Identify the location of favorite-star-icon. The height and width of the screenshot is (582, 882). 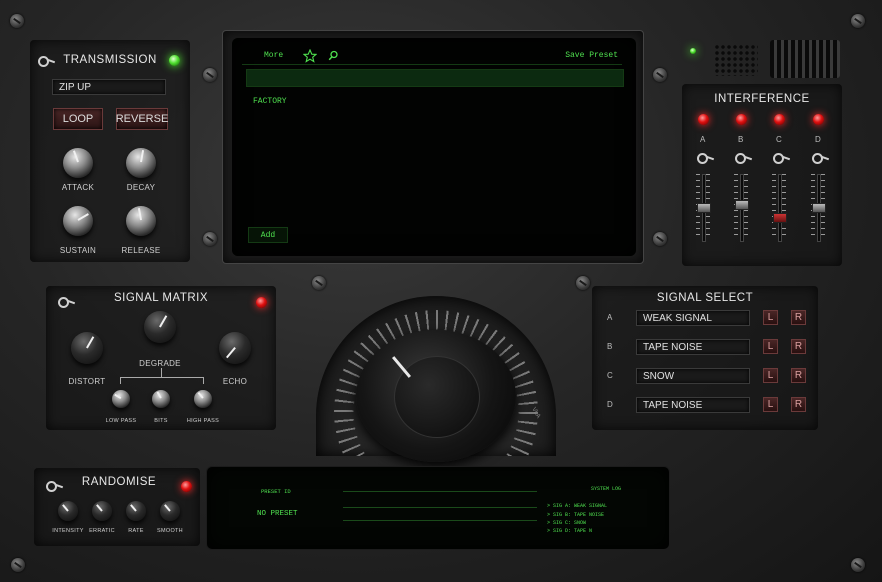
(310, 56).